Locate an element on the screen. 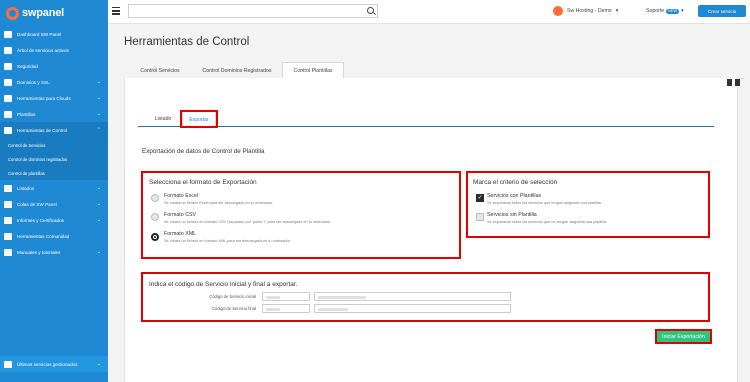 This screenshot has height=382, width=750. sidebar-item-label: Informes y Certificados is located at coordinates (40, 220).